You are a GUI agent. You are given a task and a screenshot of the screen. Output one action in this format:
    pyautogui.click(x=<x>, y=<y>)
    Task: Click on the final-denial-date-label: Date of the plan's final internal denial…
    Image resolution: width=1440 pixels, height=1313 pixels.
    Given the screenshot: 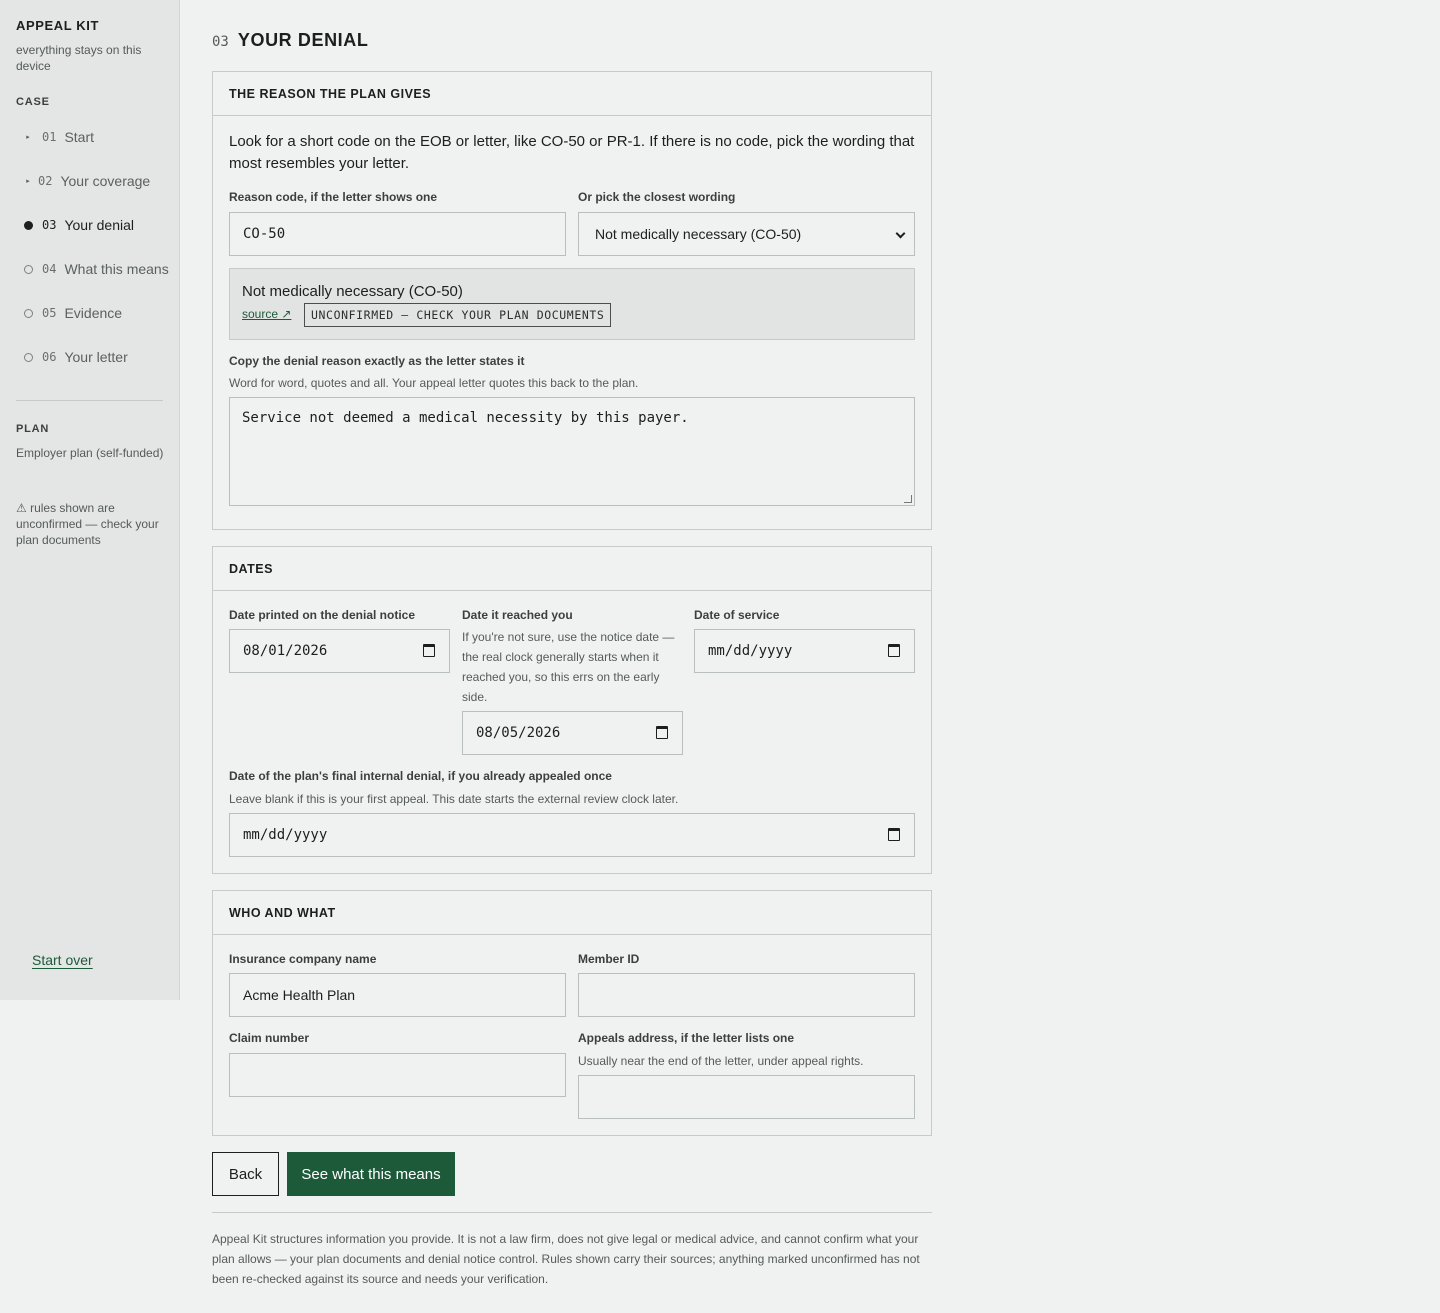 What is the action you would take?
    pyautogui.click(x=420, y=776)
    